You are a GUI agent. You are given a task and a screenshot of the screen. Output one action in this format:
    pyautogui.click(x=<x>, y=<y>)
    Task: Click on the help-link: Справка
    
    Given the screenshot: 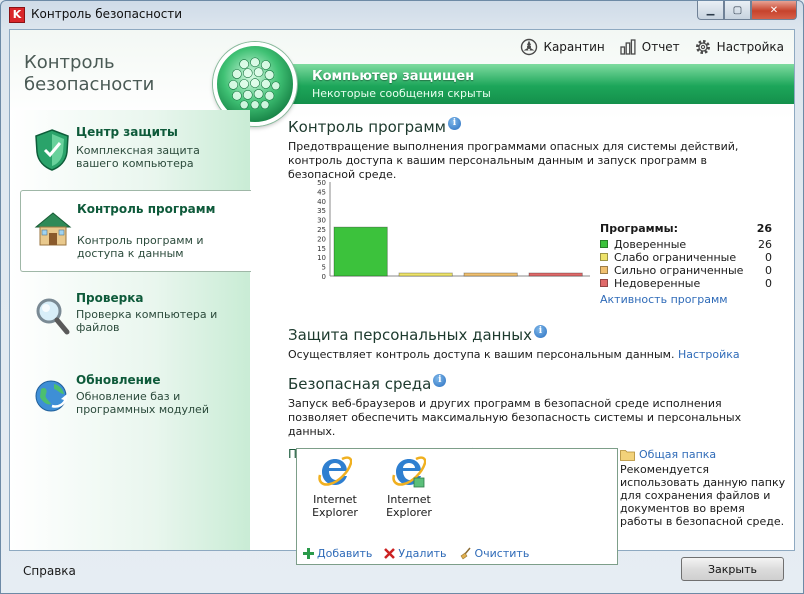 What is the action you would take?
    pyautogui.click(x=49, y=571)
    